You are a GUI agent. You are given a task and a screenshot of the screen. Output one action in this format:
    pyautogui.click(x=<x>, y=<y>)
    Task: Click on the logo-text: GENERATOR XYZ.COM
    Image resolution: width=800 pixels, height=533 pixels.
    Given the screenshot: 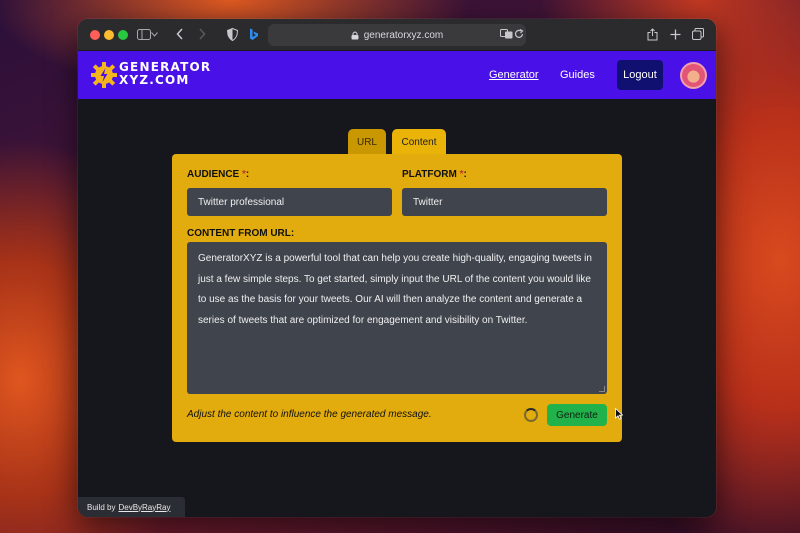 What is the action you would take?
    pyautogui.click(x=165, y=74)
    